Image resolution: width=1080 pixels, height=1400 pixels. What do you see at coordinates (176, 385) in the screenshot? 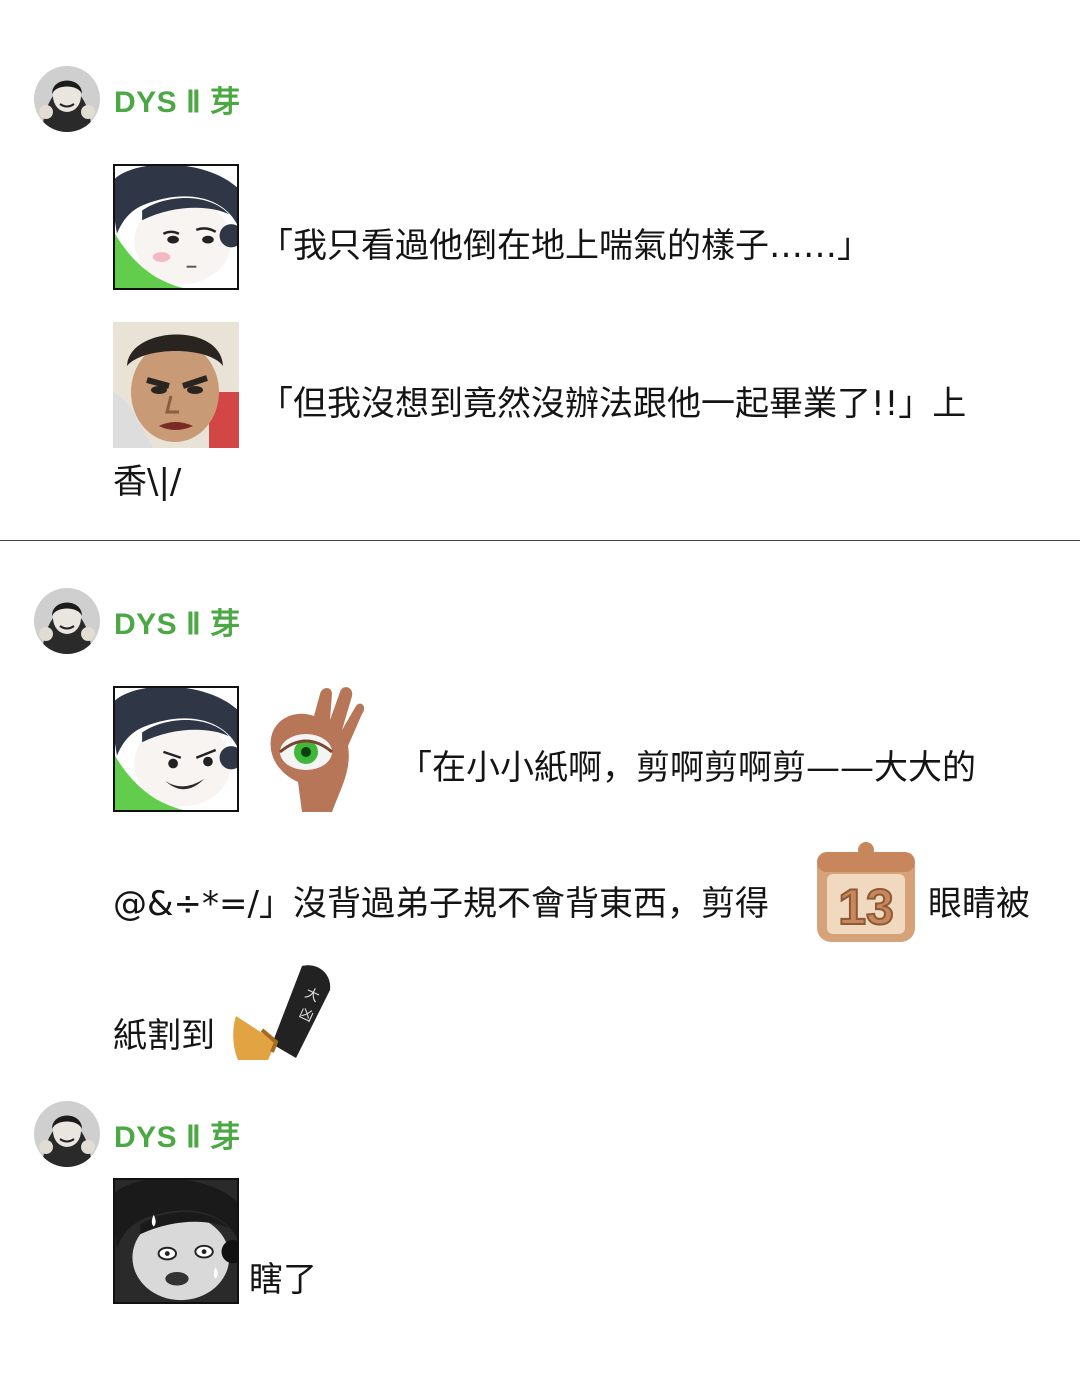
I see `angry-man-emote` at bounding box center [176, 385].